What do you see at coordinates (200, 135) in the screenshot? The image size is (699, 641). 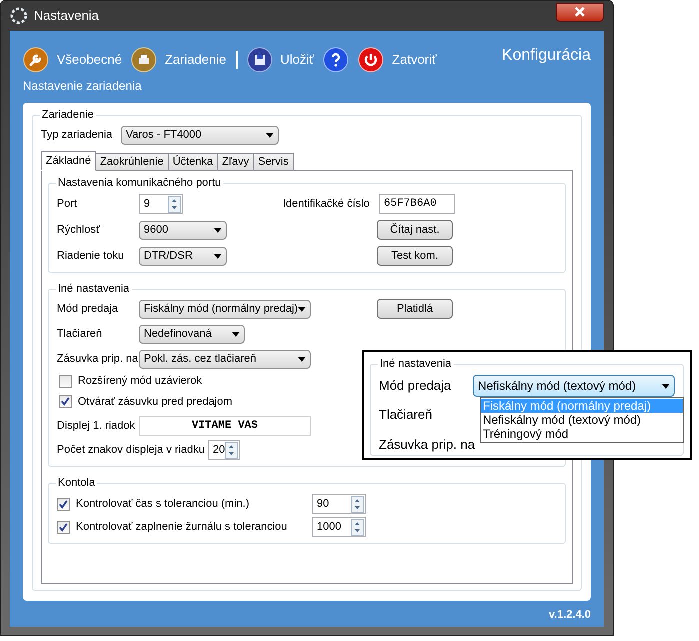 I see `dropdown: Varos - FT4000` at bounding box center [200, 135].